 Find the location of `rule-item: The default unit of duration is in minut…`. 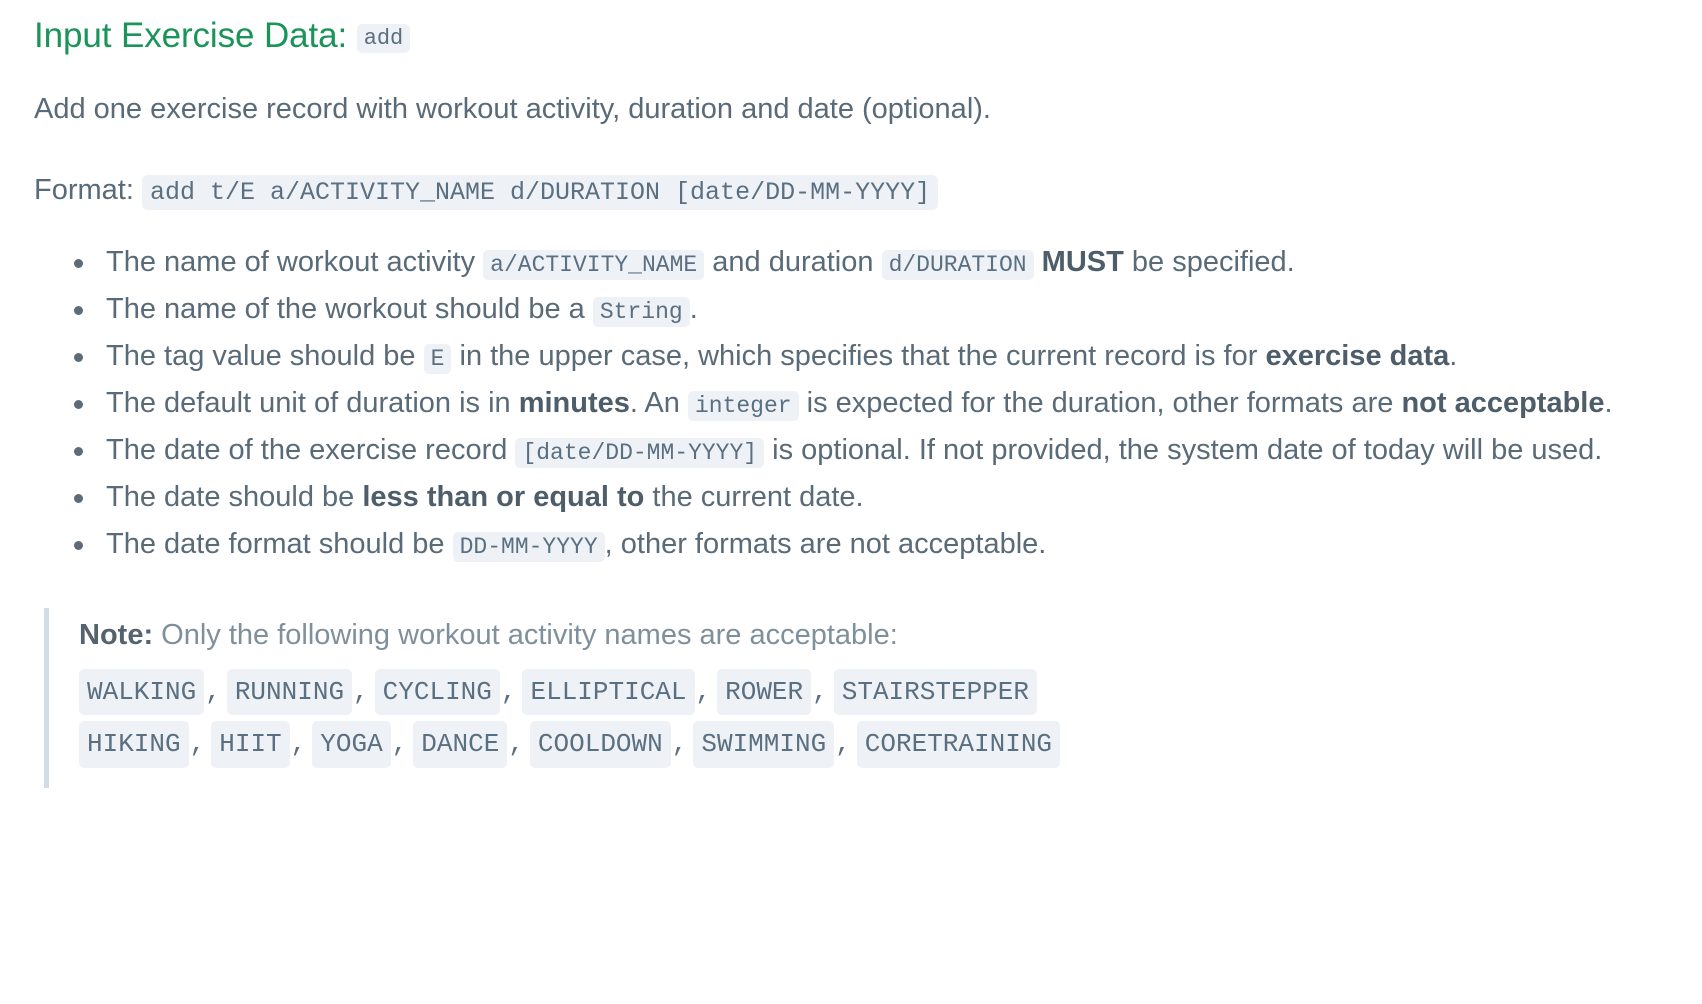

rule-item: The default unit of duration is in minut… is located at coordinates (850, 403).